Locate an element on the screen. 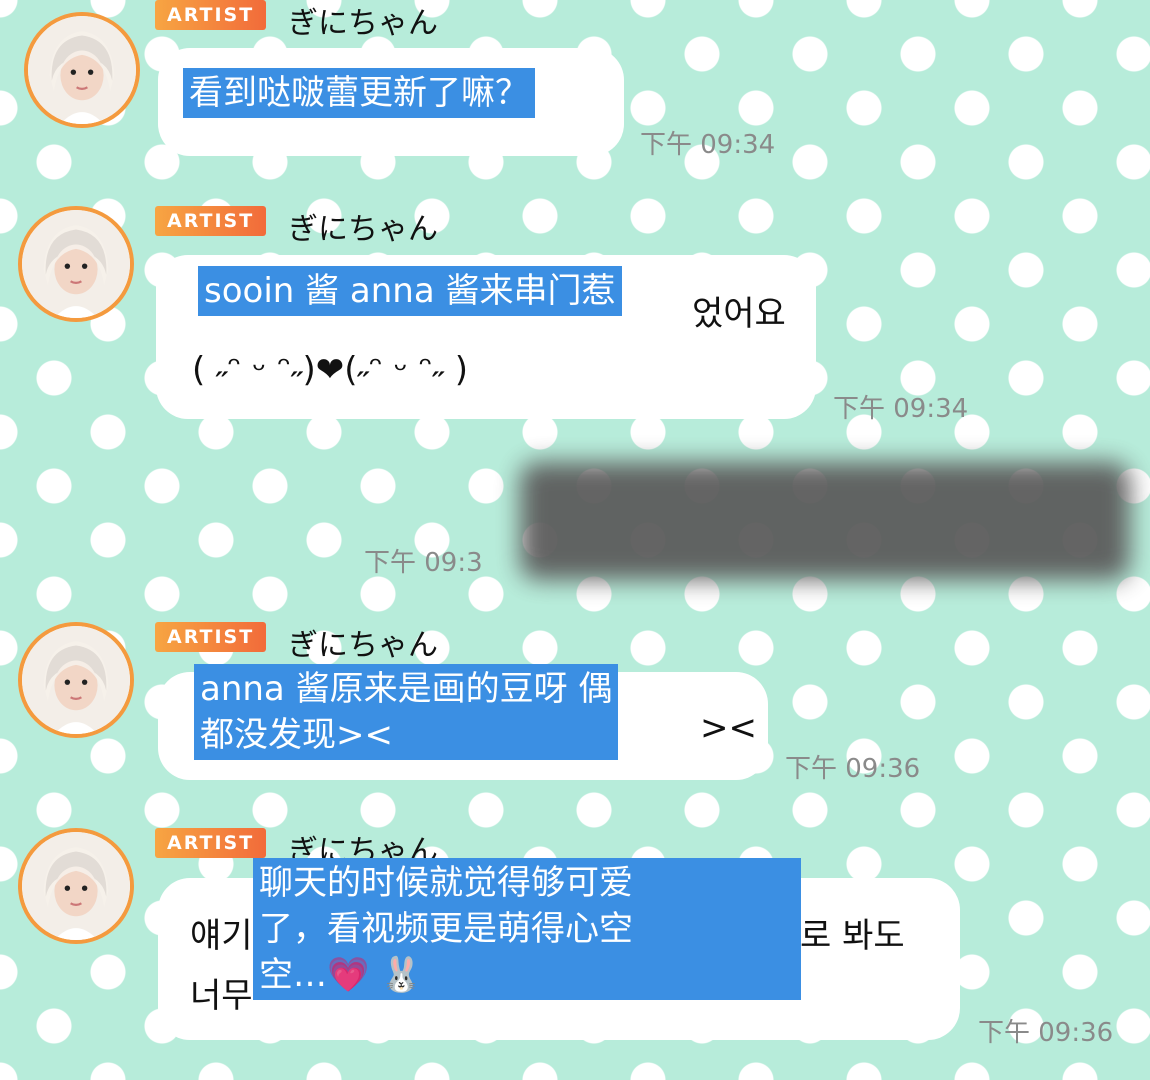 This screenshot has height=1080, width=1150. translation-line: 都没发现>< is located at coordinates (296, 735).